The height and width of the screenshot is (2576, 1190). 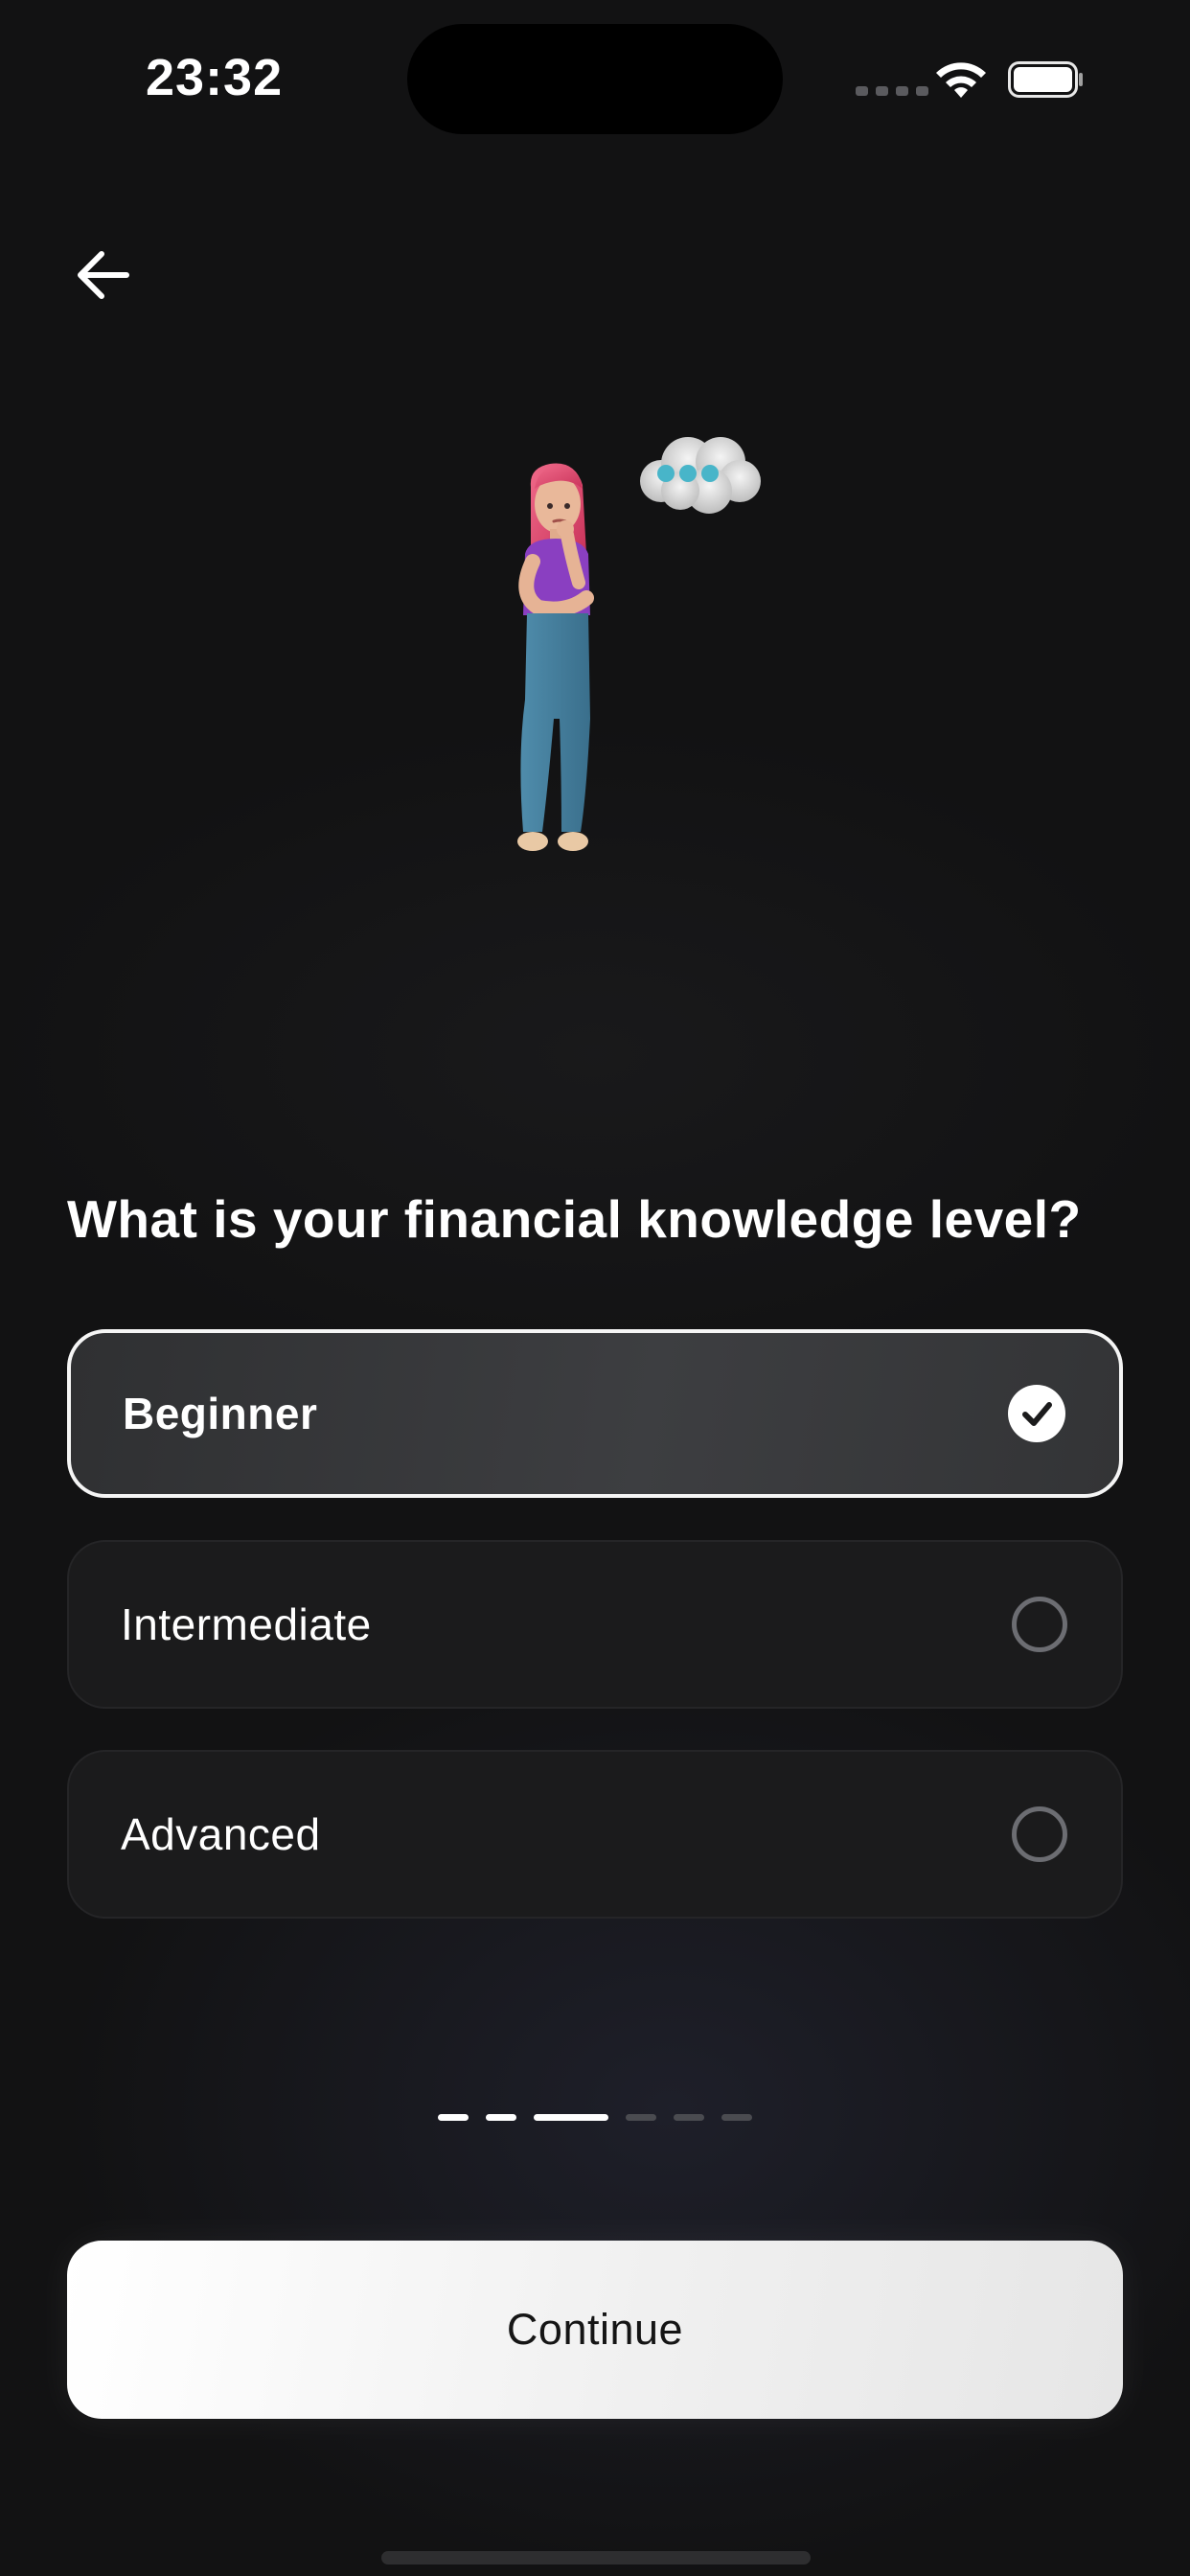 What do you see at coordinates (961, 80) in the screenshot?
I see `wifi-icon` at bounding box center [961, 80].